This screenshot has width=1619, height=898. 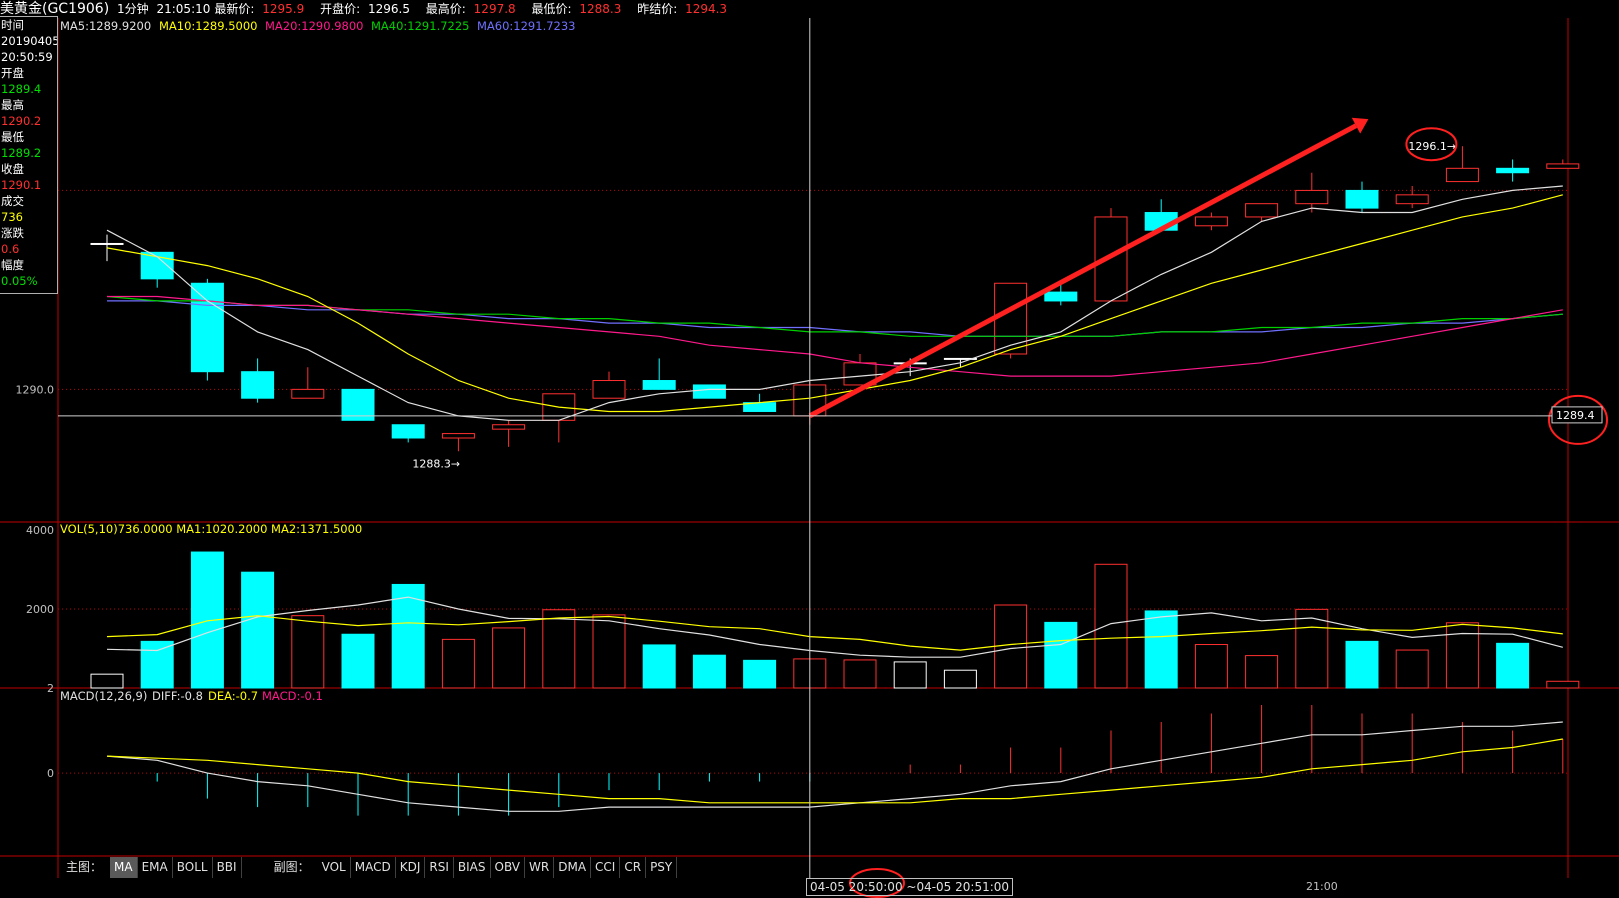 What do you see at coordinates (334, 867) in the screenshot?
I see `tab-vol: VOL` at bounding box center [334, 867].